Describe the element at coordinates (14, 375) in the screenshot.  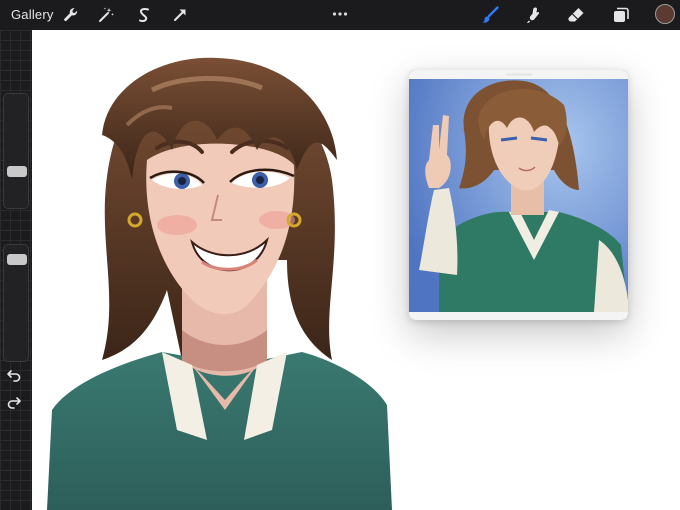
I see `undo-icon` at that location.